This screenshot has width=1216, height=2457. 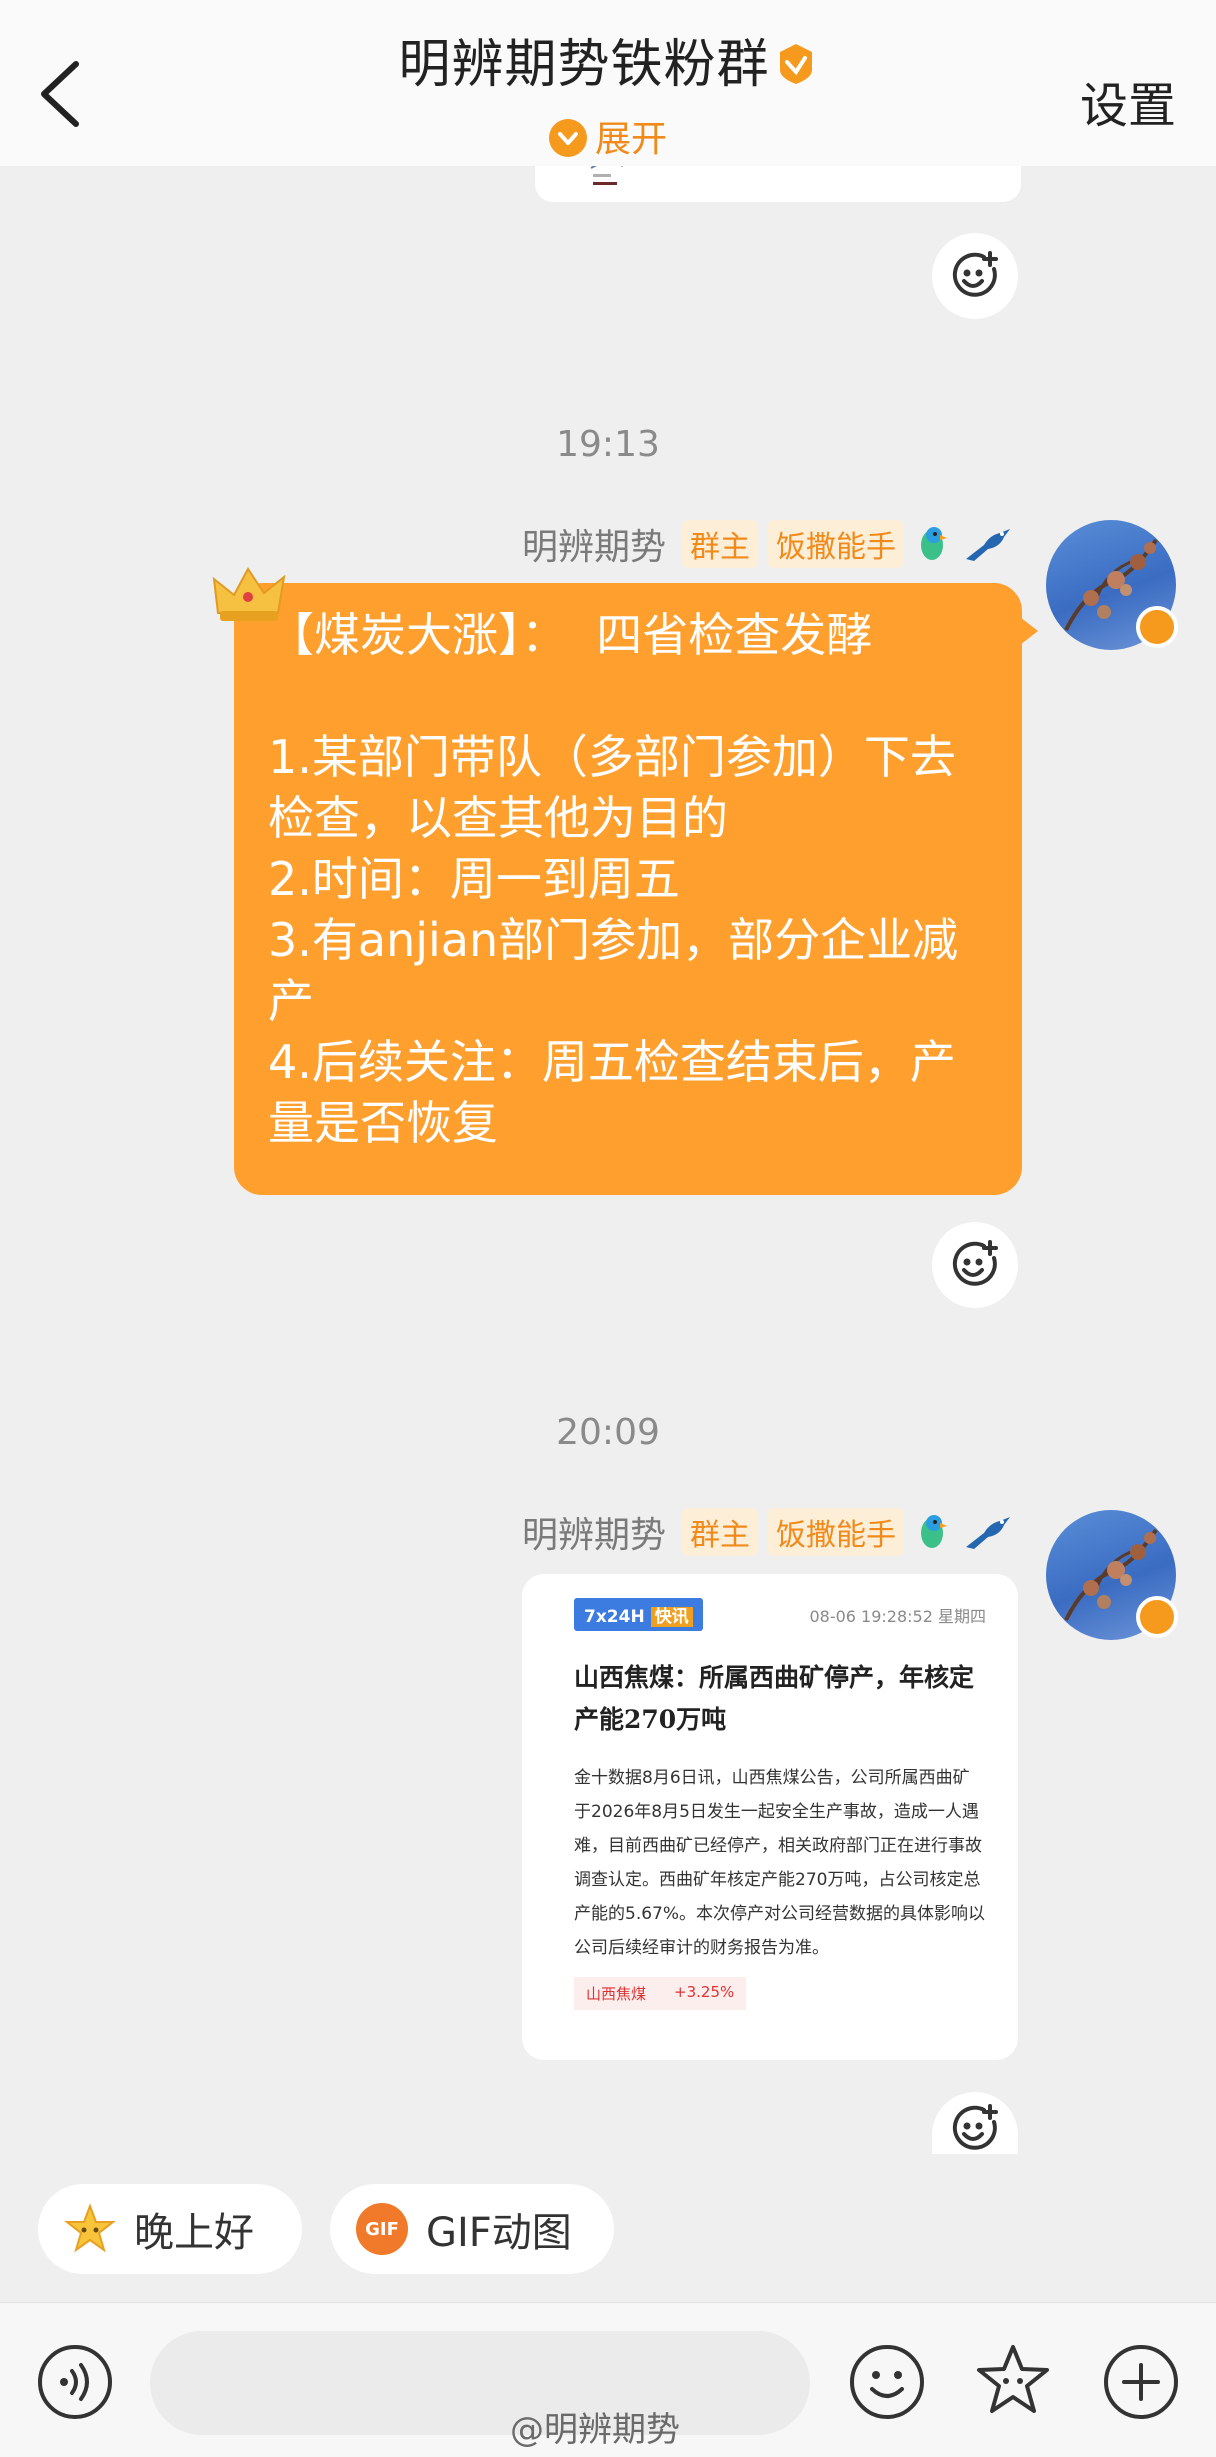 I want to click on expand-toggle: 展开, so click(x=608, y=136).